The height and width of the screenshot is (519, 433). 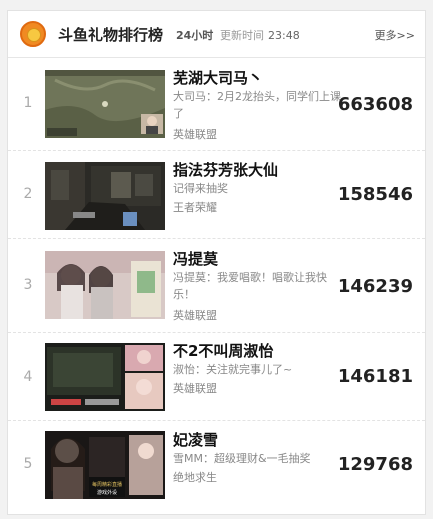 I want to click on period-label: 24小时, so click(x=194, y=35).